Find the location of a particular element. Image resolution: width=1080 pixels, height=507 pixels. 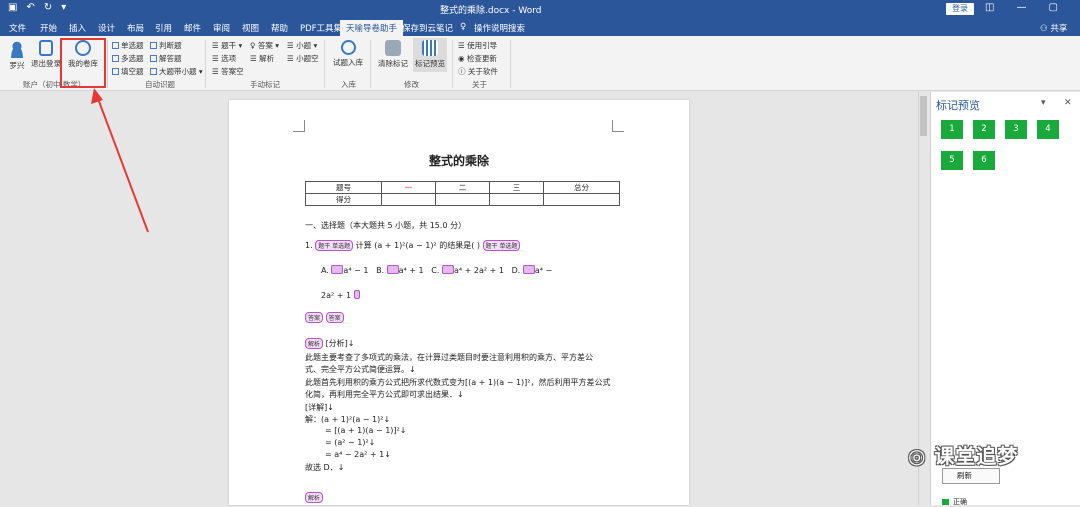

mark-button-1: 1 is located at coordinates (952, 129).